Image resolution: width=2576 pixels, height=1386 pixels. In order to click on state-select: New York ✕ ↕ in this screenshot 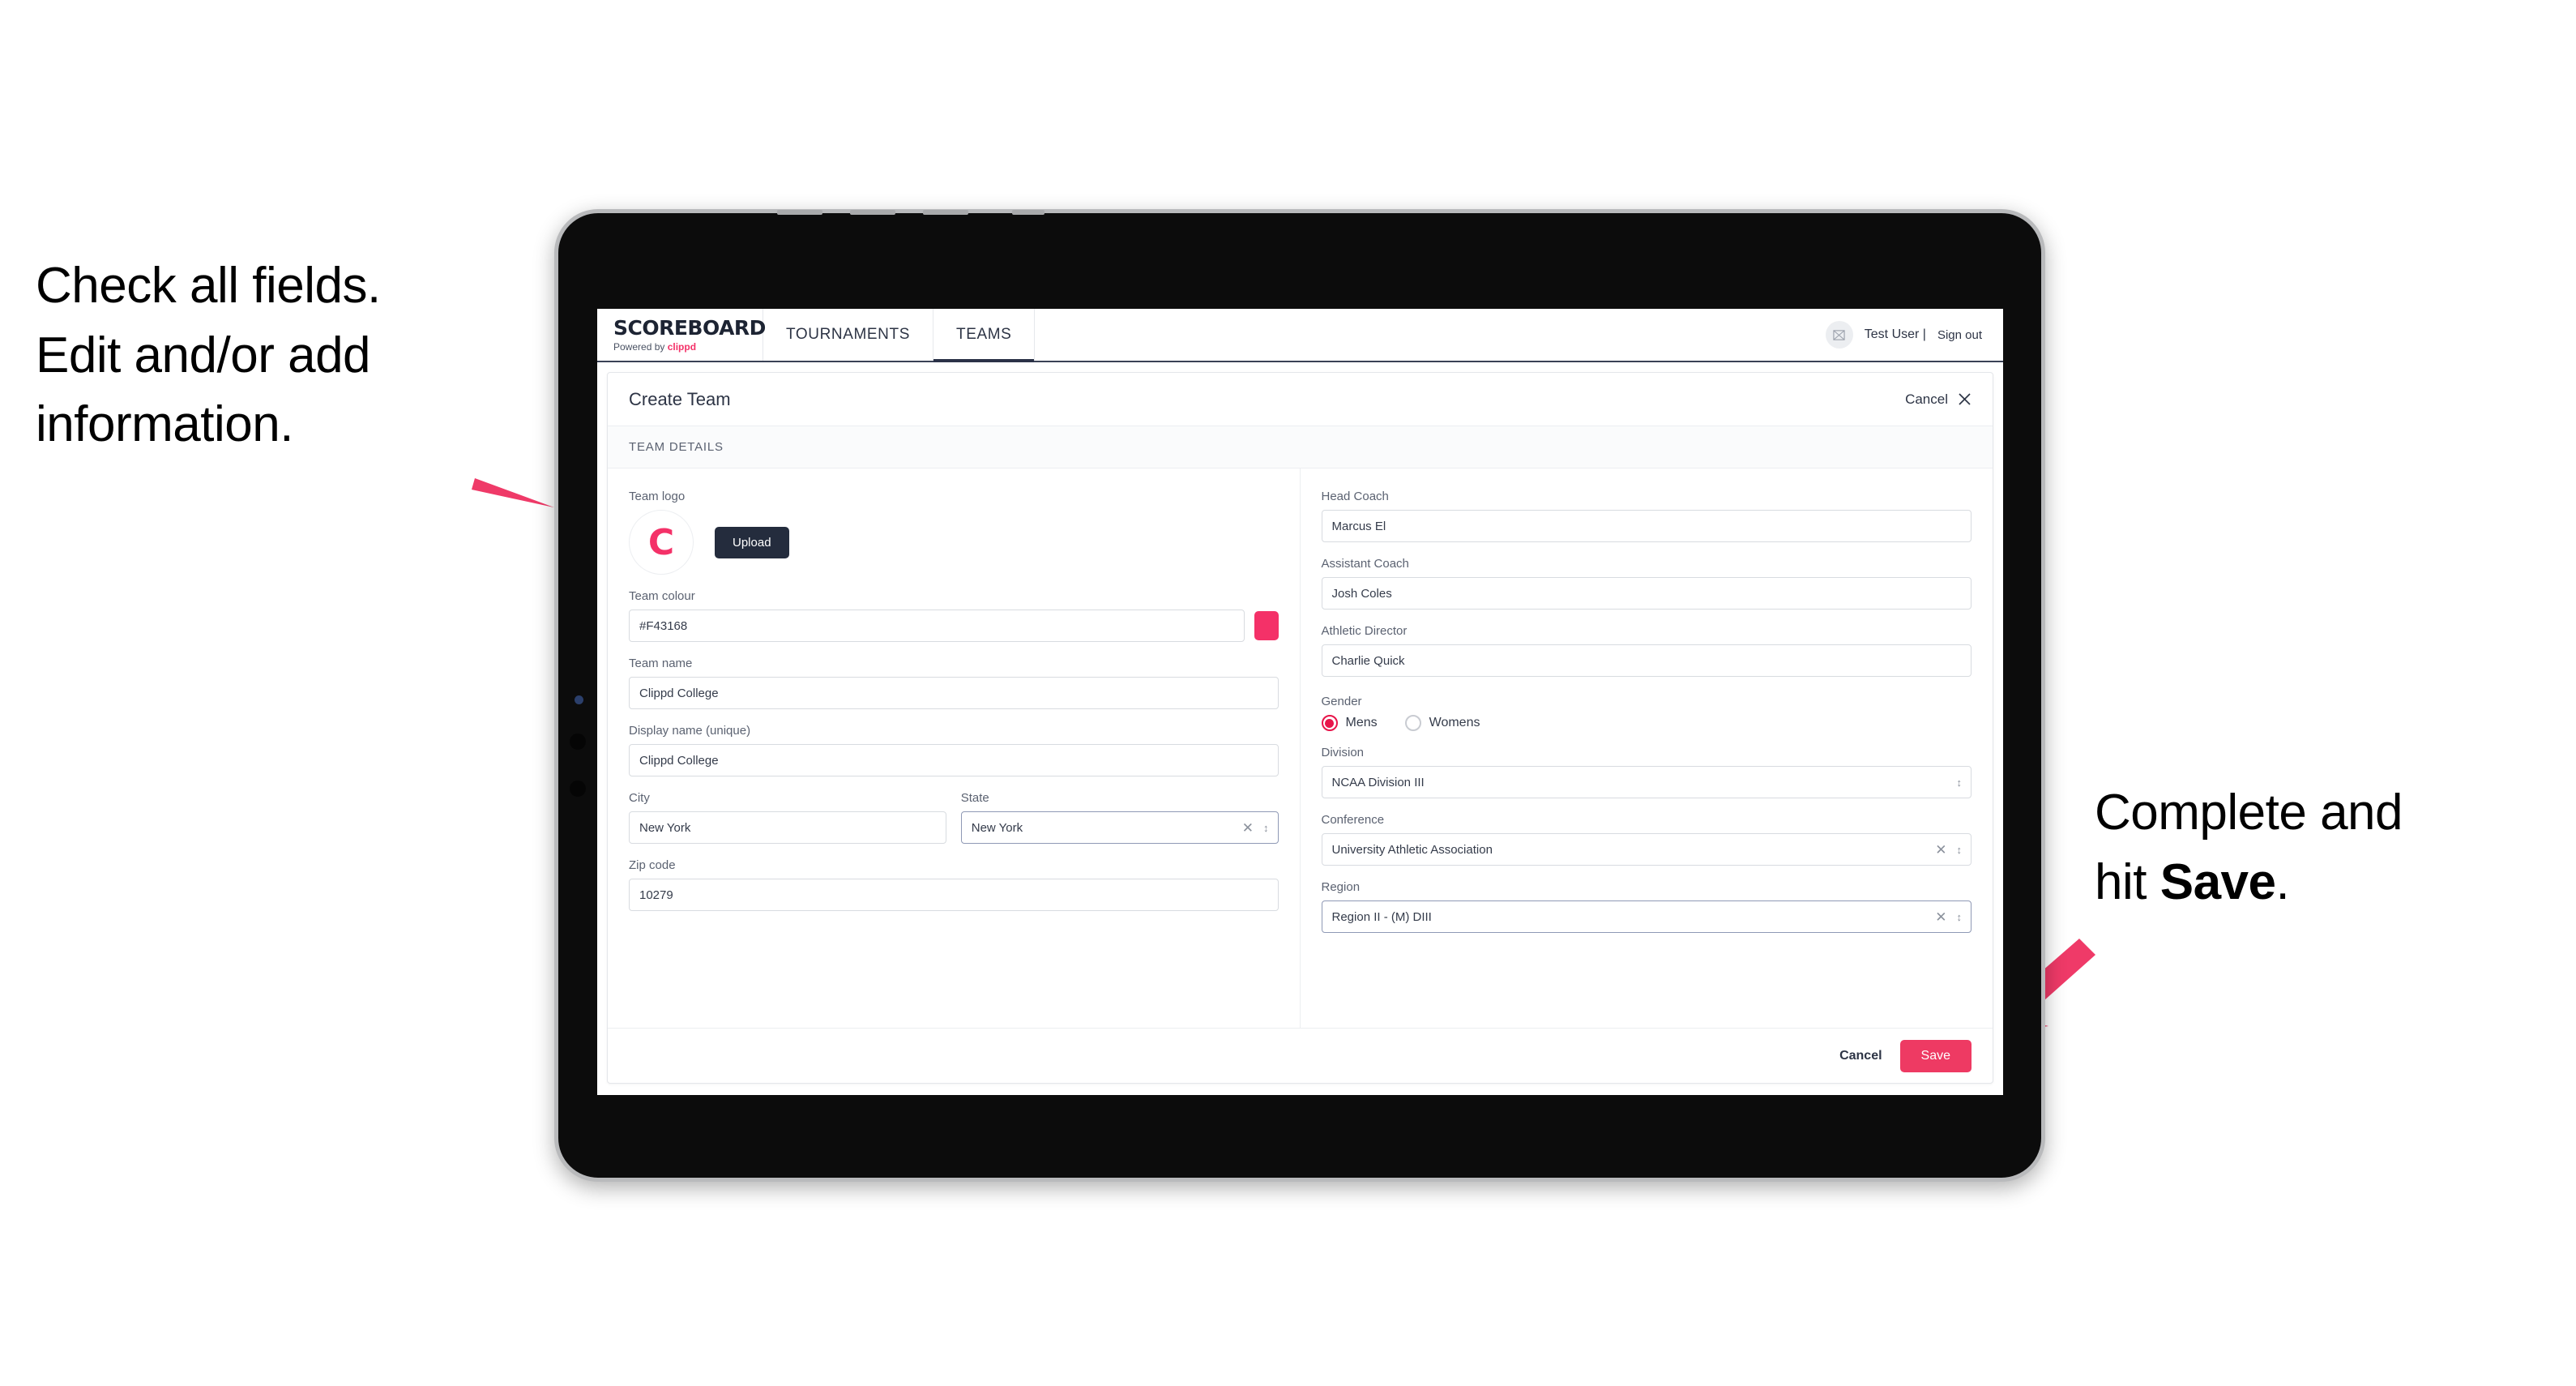, I will do `click(1119, 827)`.